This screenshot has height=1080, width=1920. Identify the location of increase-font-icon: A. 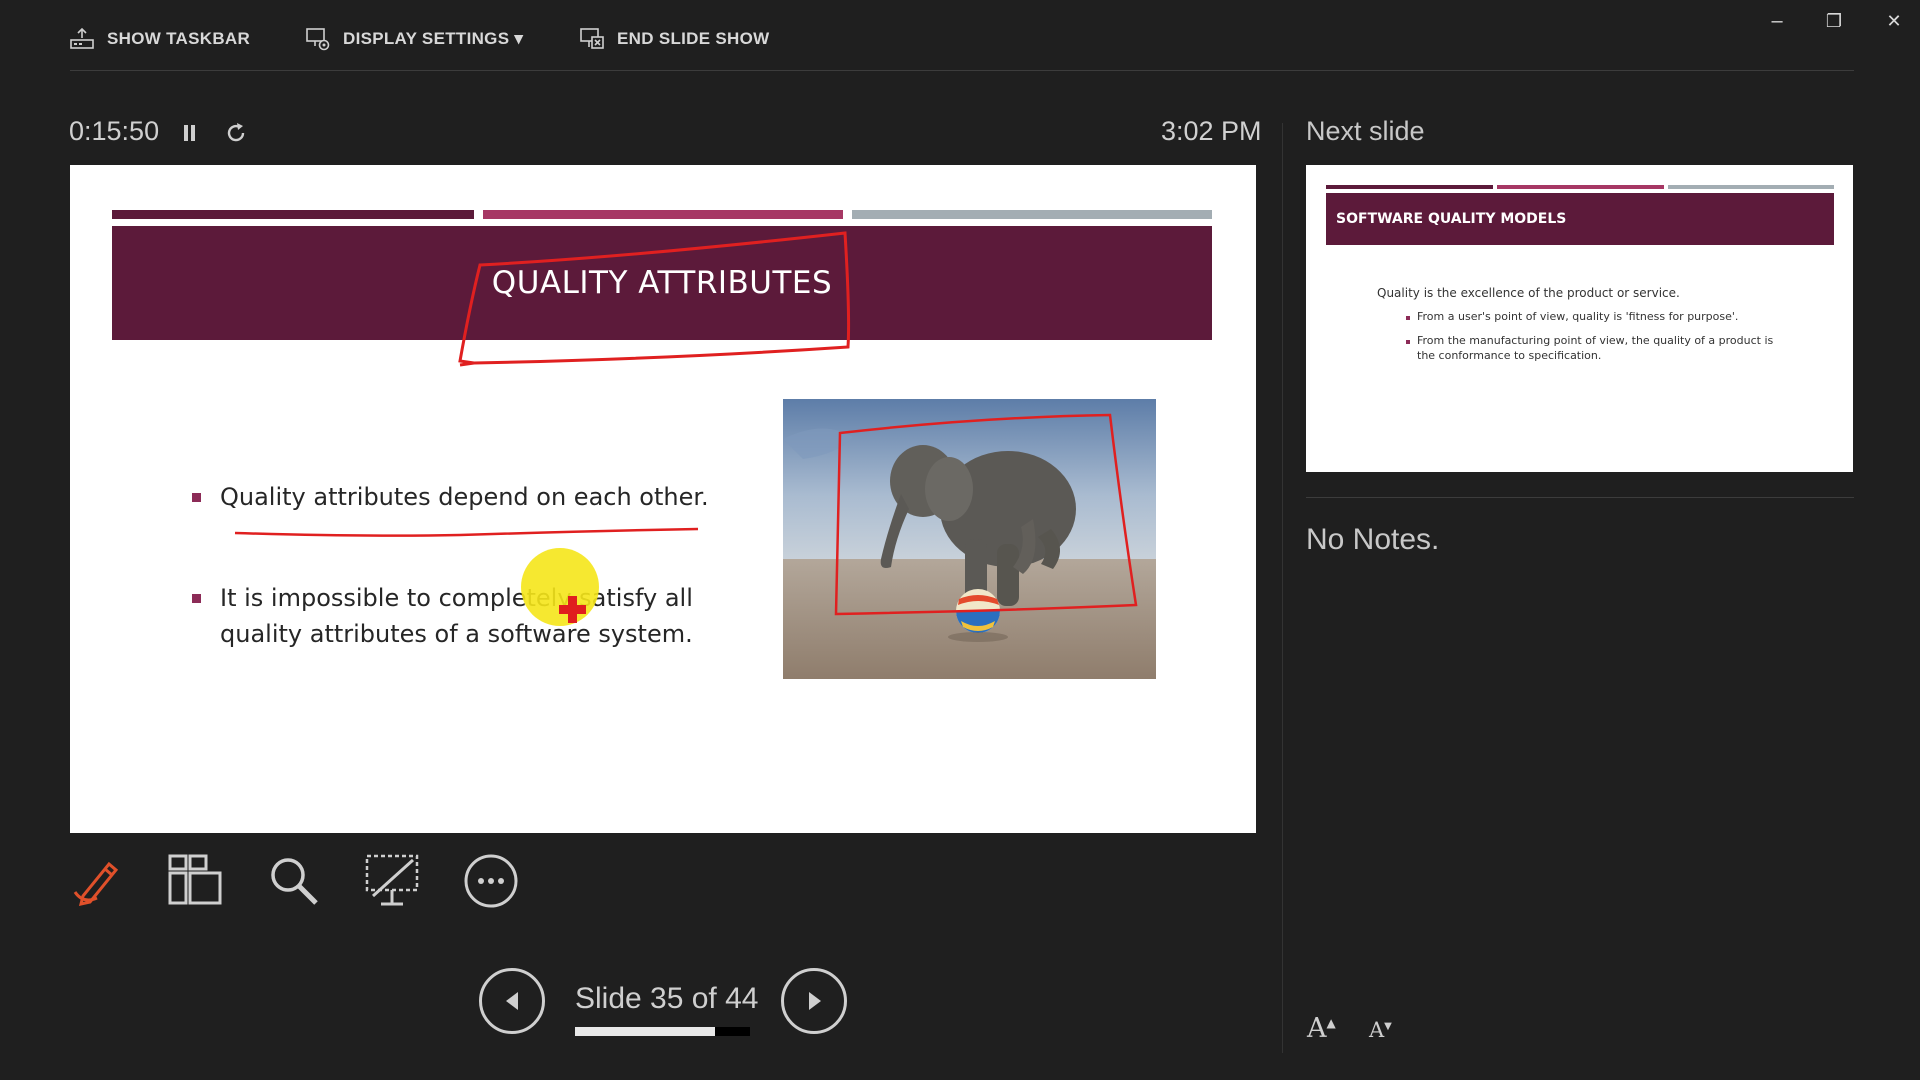
(1317, 1028).